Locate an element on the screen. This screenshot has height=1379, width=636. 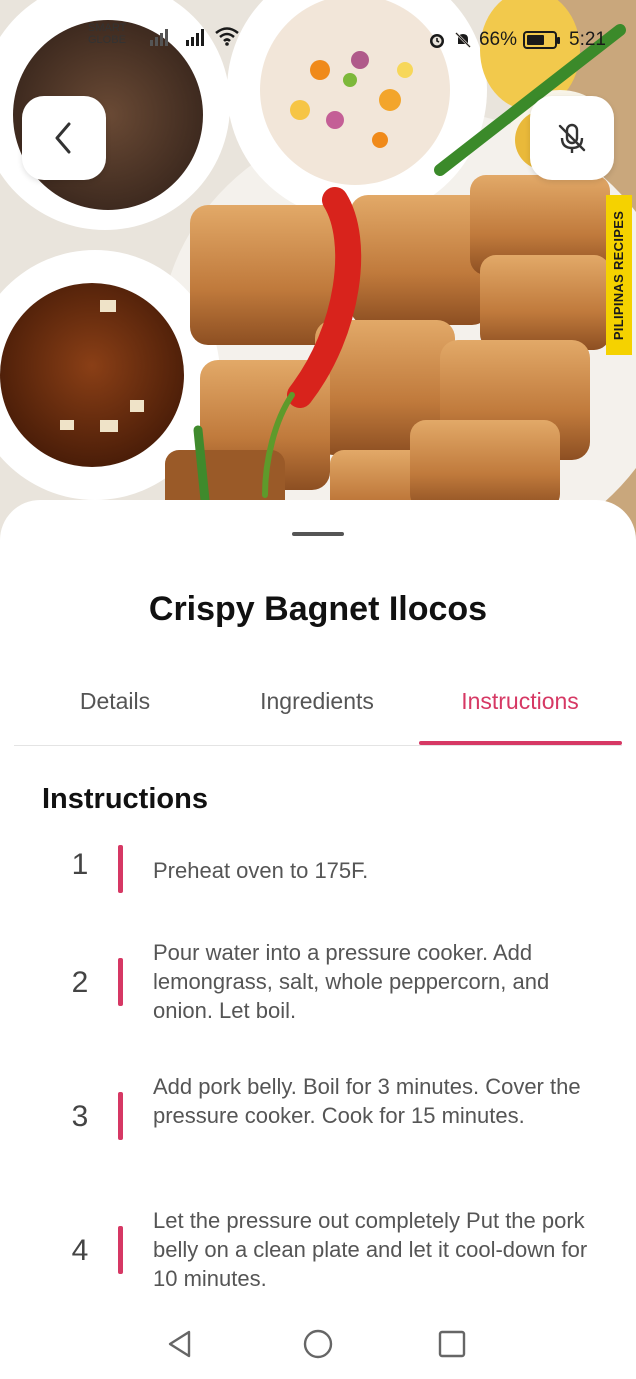
alarm-icon is located at coordinates (436, 41).